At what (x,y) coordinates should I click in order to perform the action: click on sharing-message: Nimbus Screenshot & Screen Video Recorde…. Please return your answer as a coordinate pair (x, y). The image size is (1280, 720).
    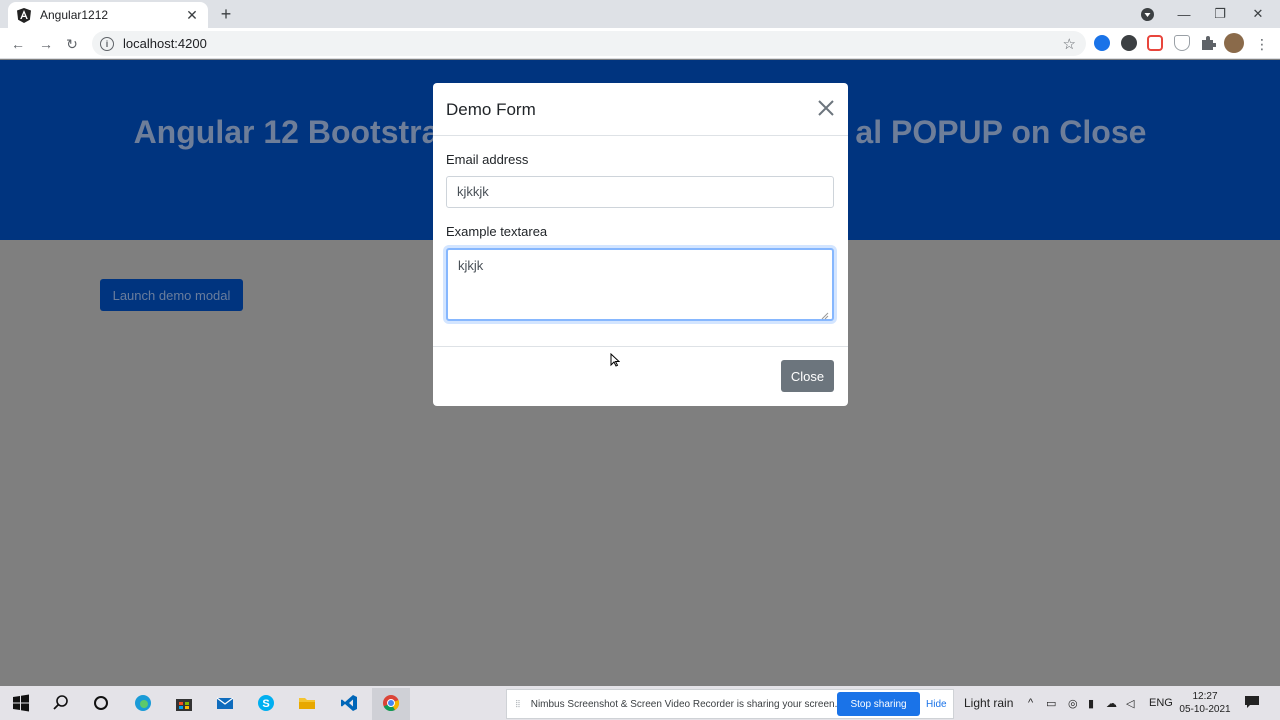
    Looking at the image, I should click on (684, 704).